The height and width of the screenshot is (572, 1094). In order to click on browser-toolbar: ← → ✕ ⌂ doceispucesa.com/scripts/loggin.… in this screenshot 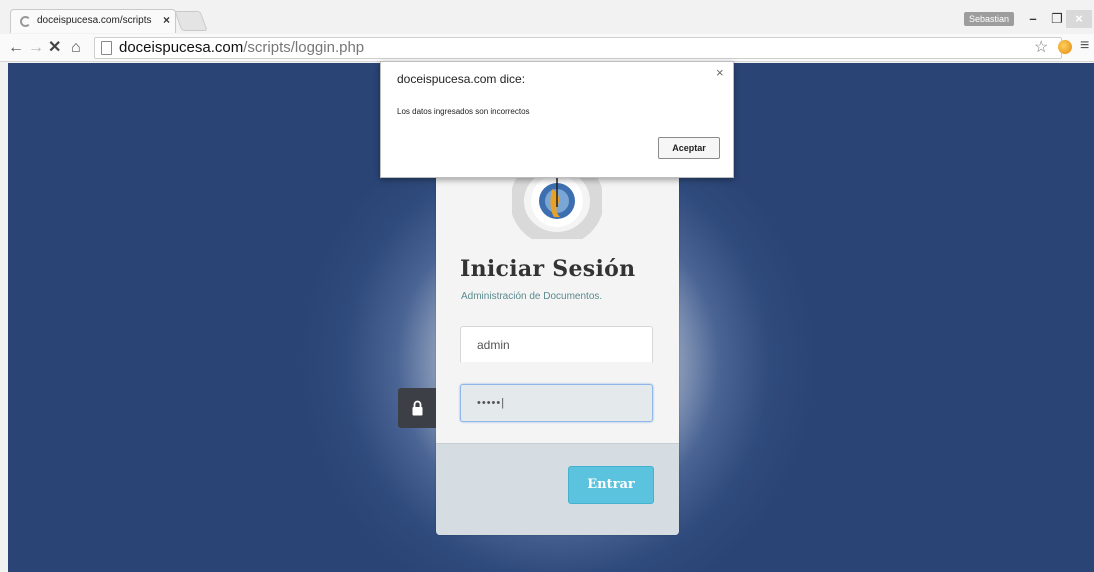, I will do `click(547, 48)`.